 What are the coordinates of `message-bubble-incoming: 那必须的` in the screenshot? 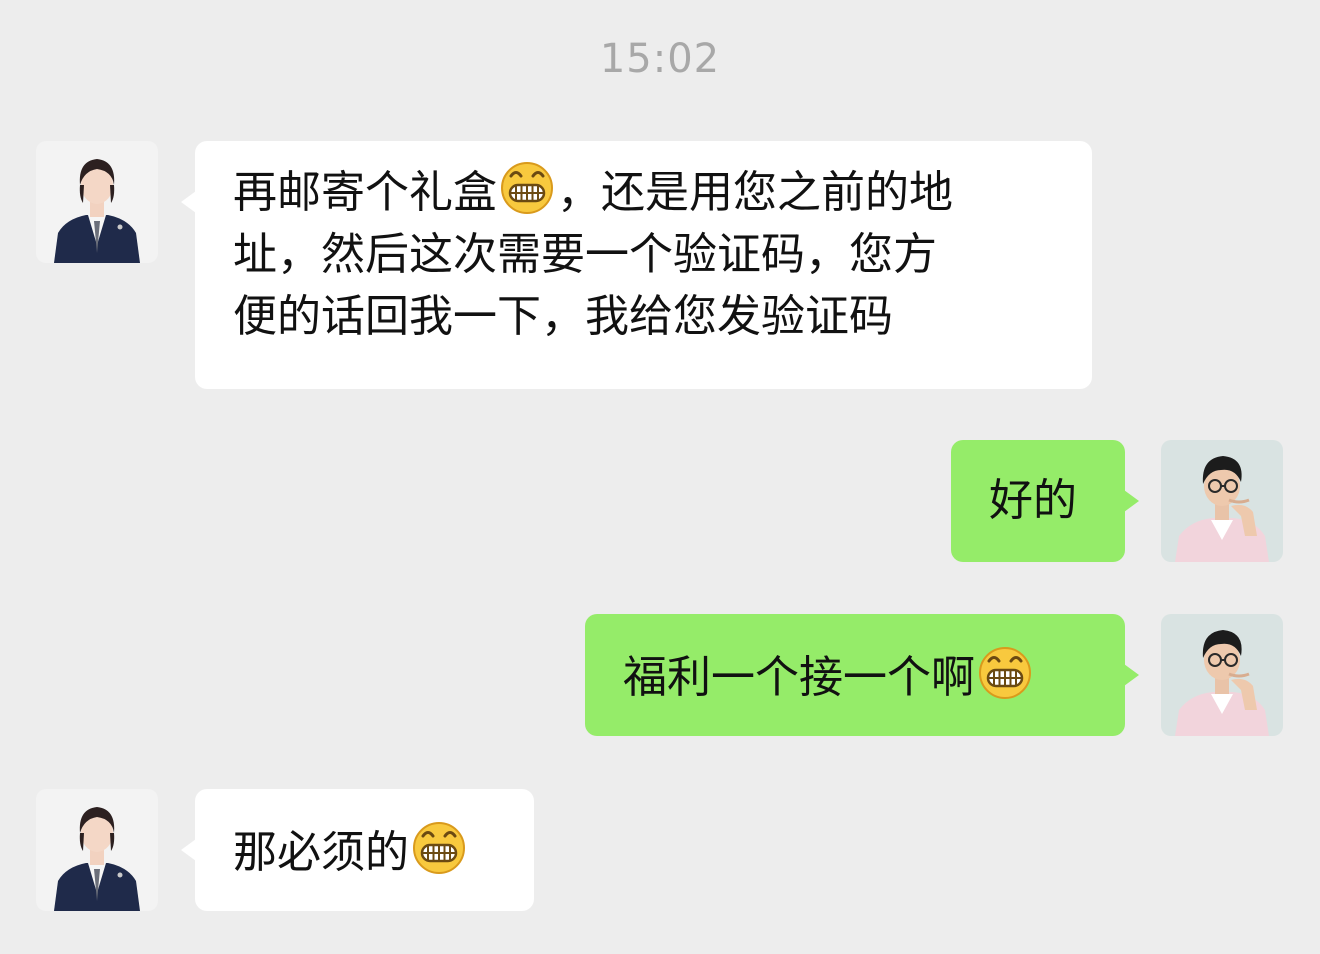 It's located at (357, 850).